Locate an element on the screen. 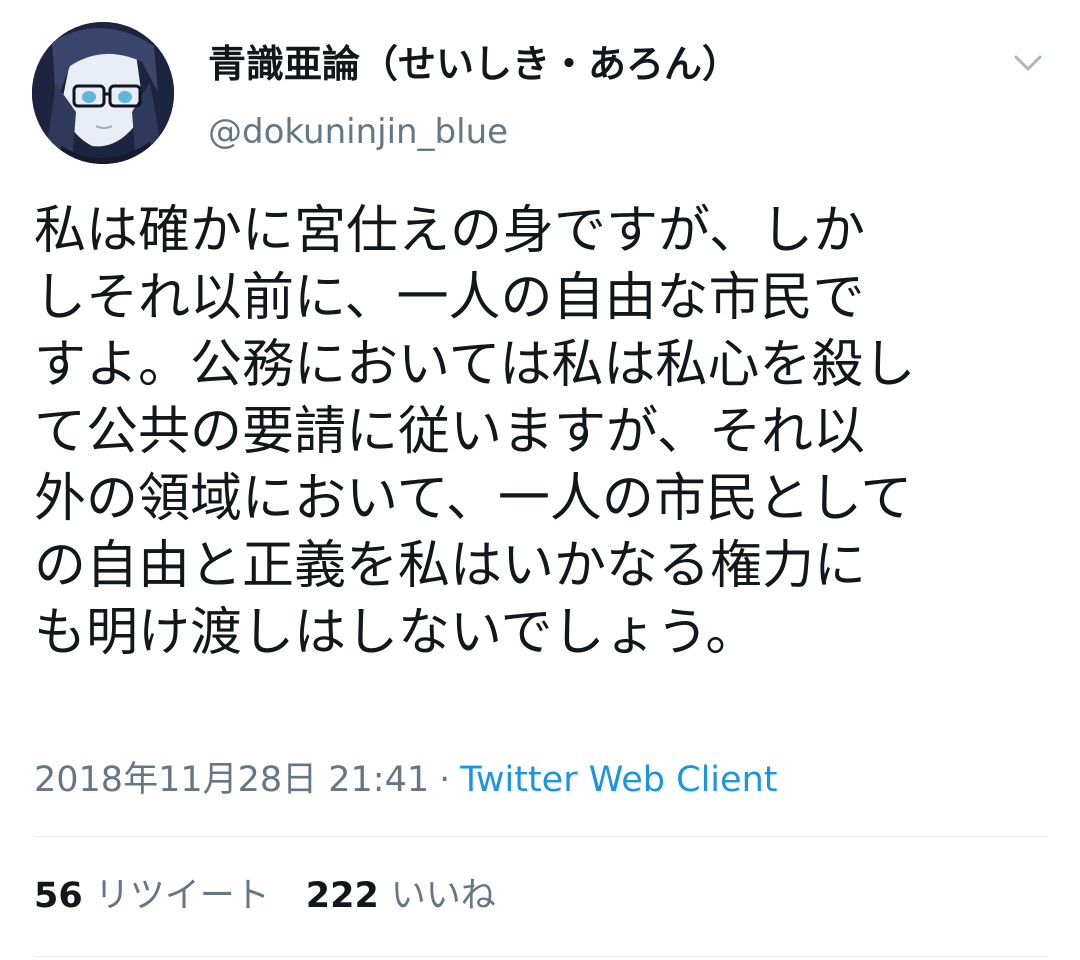 The image size is (1080, 960). like-label: いいね is located at coordinates (443, 896).